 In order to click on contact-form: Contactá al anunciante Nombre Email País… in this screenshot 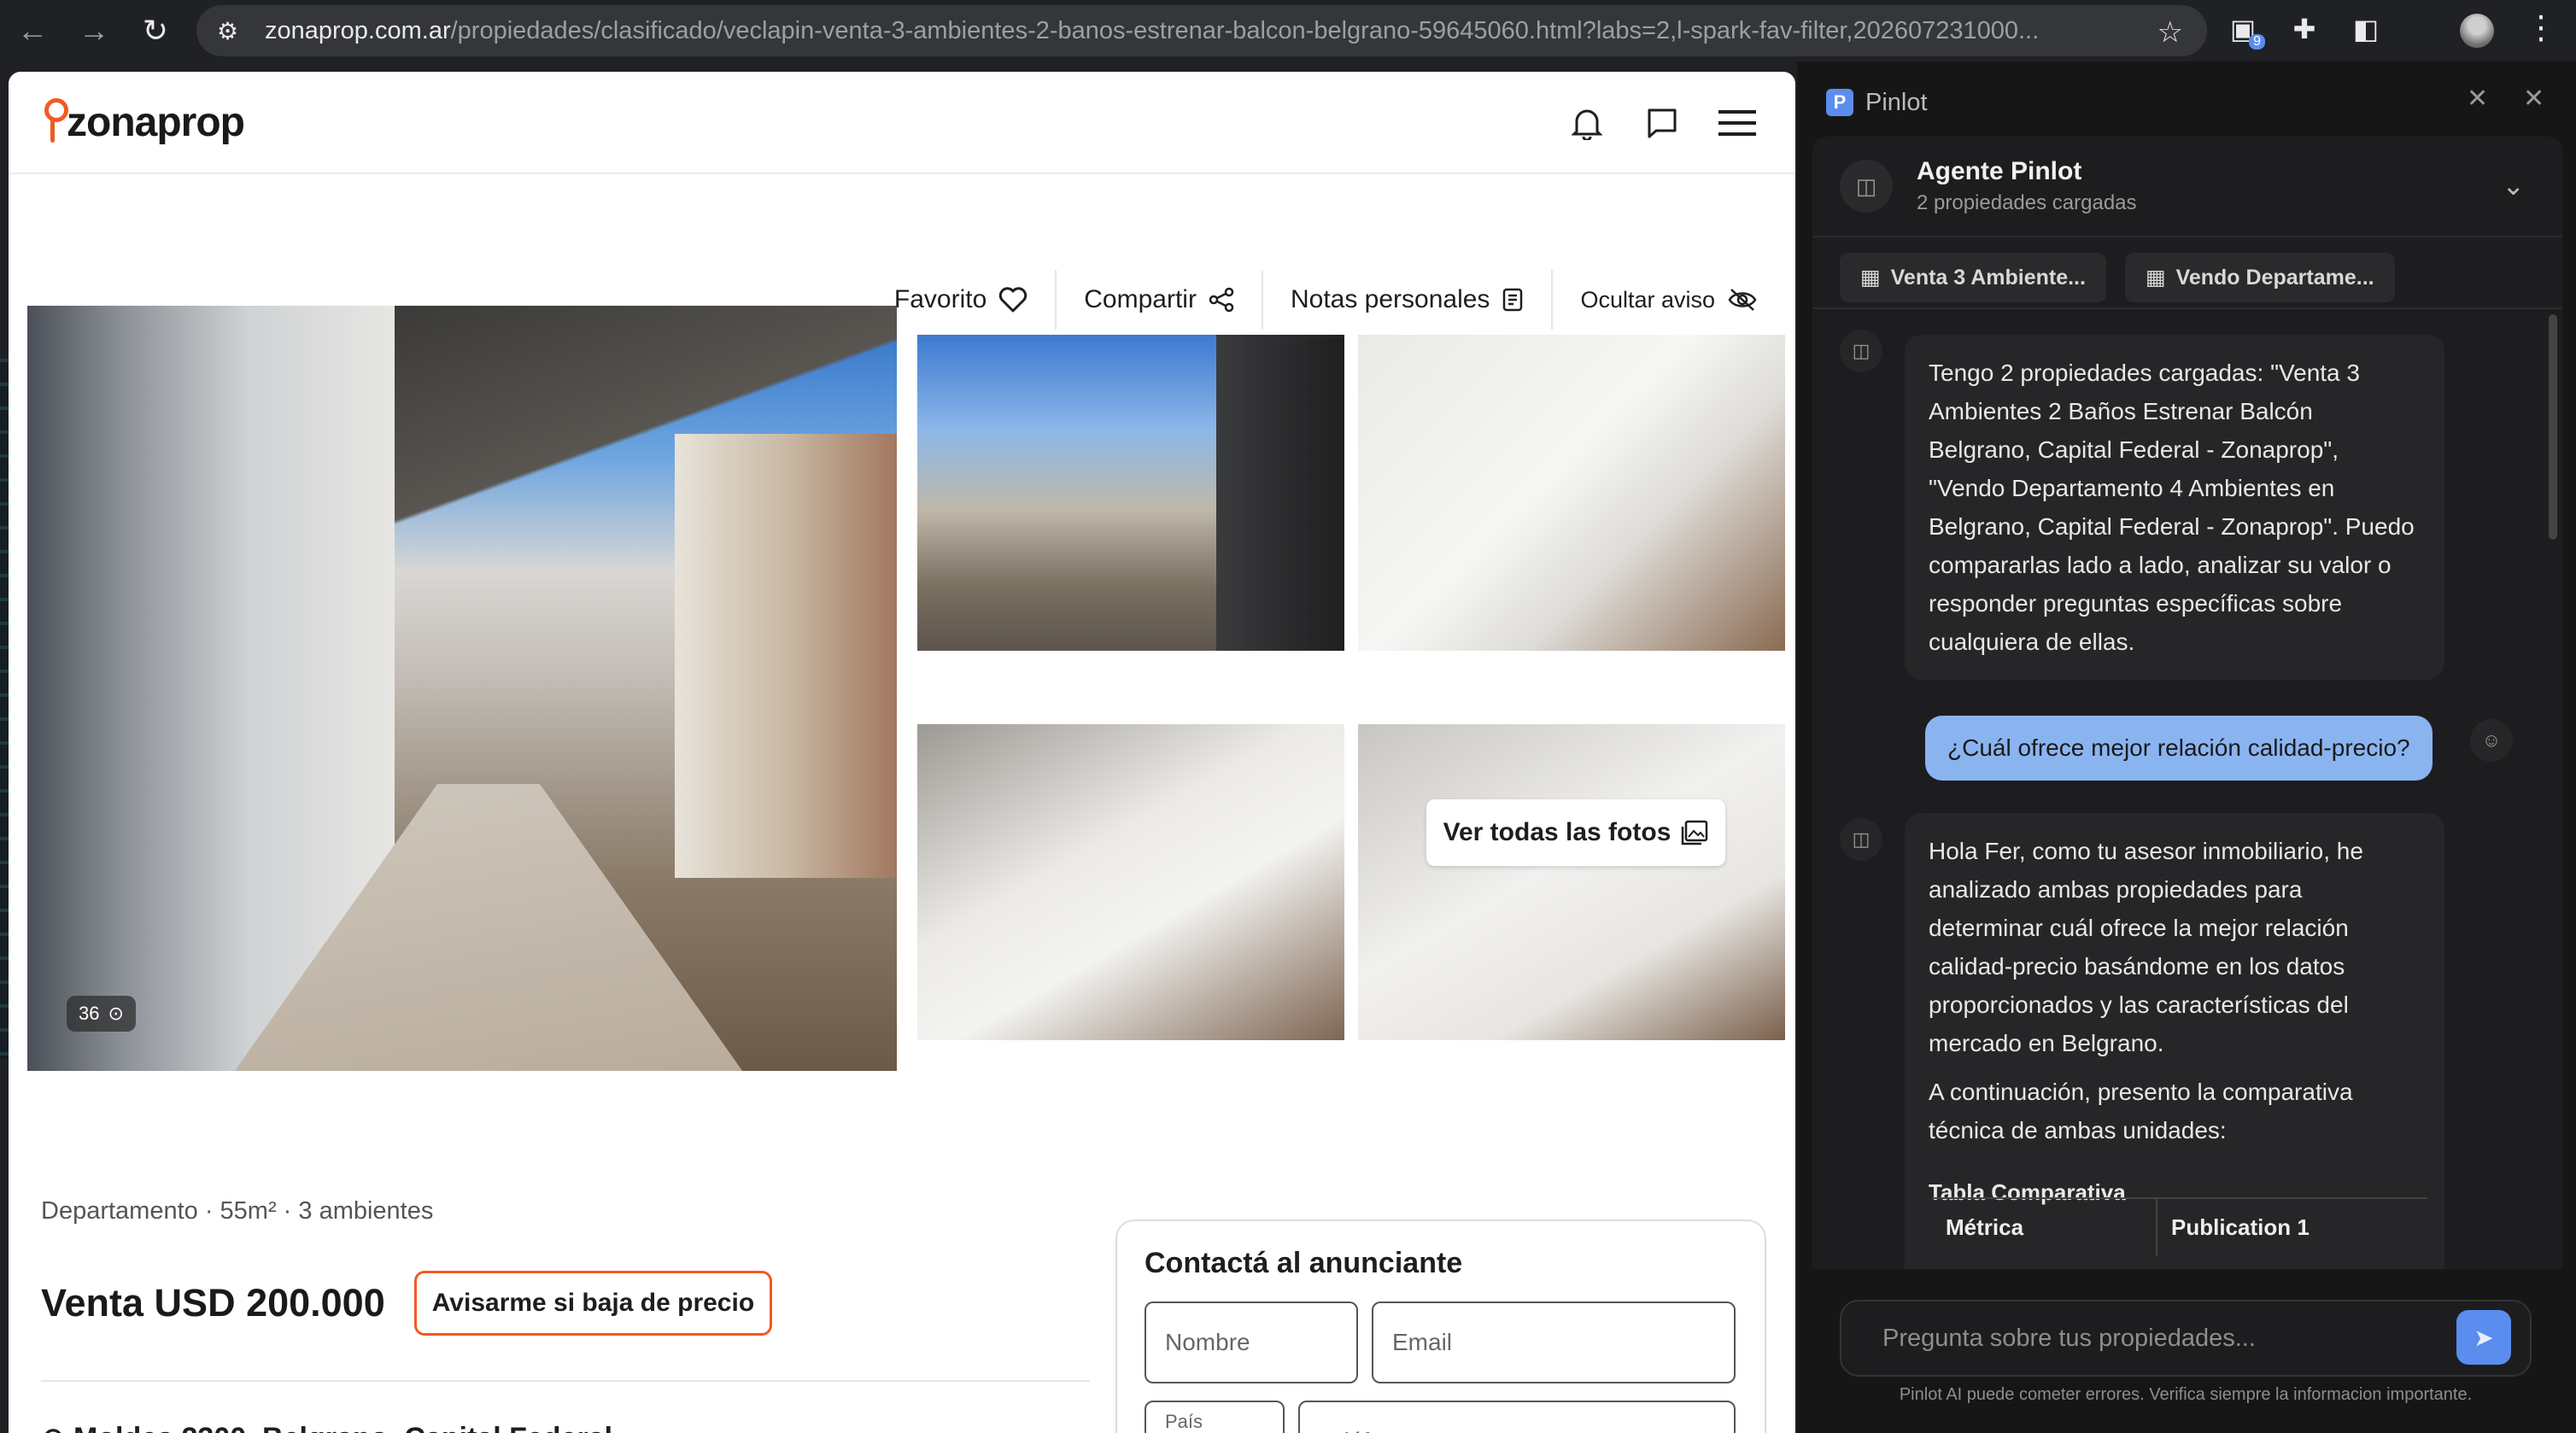, I will do `click(1440, 1326)`.